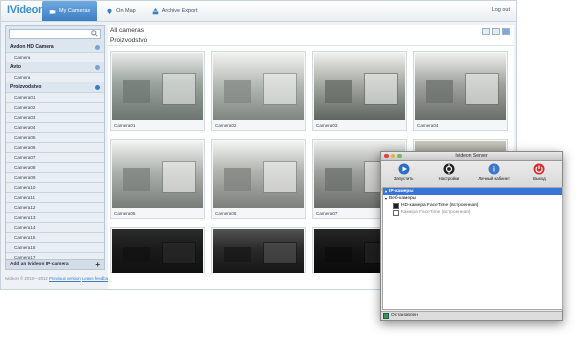  I want to click on camera-tile: Camera03, so click(359, 91).